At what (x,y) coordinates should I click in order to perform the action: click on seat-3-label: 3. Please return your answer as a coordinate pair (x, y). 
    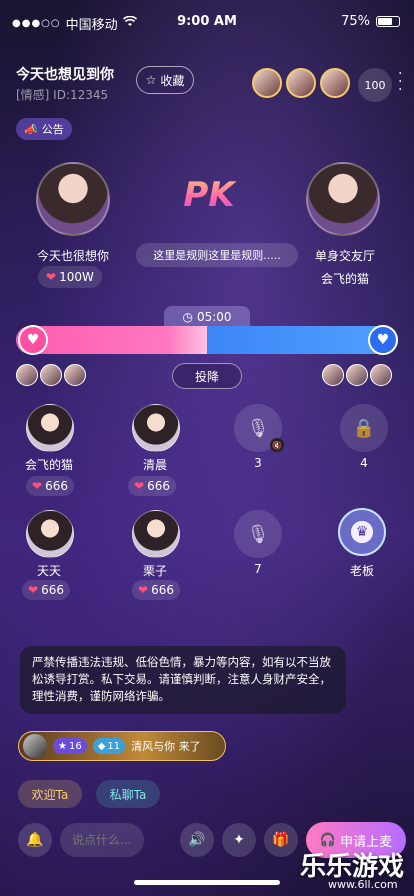
    Looking at the image, I should click on (258, 463).